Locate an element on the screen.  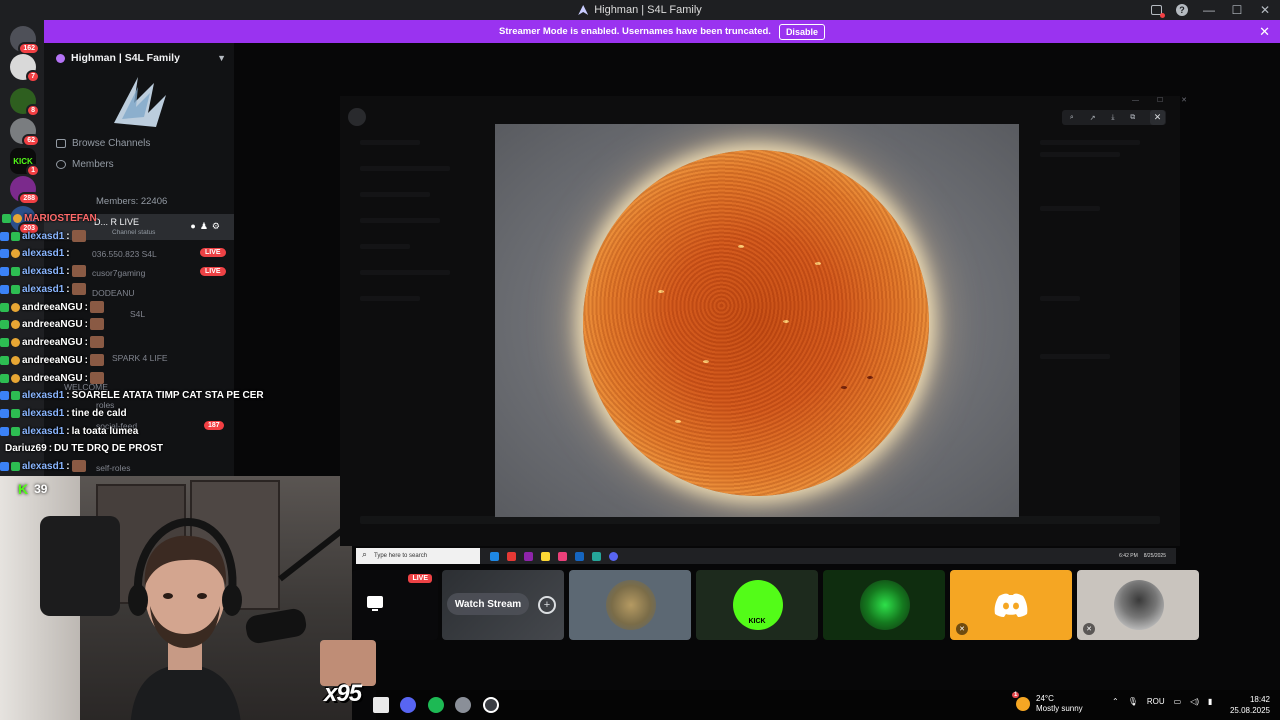
browse-channels-icon is located at coordinates (61, 143).